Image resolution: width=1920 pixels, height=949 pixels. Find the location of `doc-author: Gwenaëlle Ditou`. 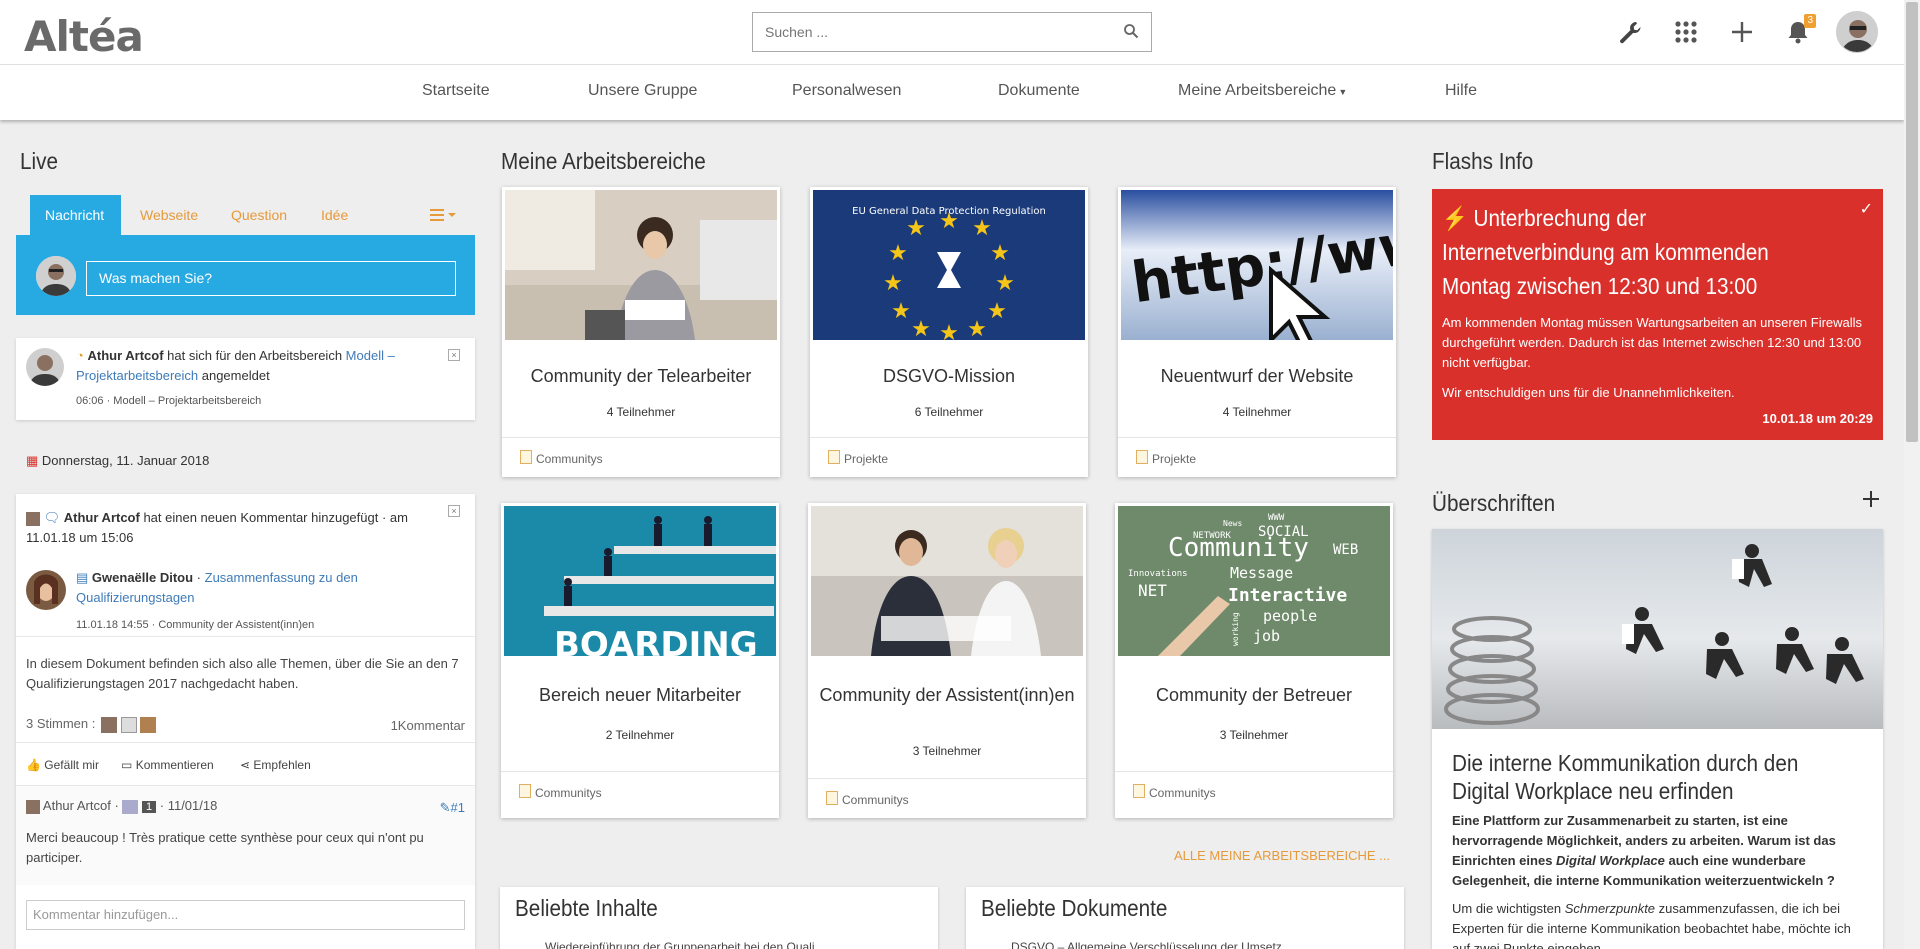

doc-author: Gwenaëlle Ditou is located at coordinates (142, 577).